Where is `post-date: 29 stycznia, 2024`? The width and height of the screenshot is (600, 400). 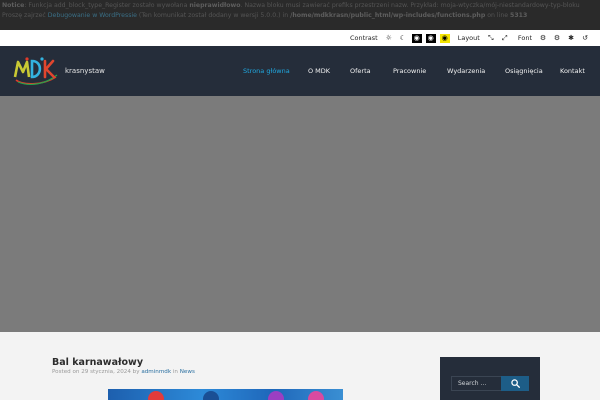 post-date: 29 stycznia, 2024 is located at coordinates (106, 372).